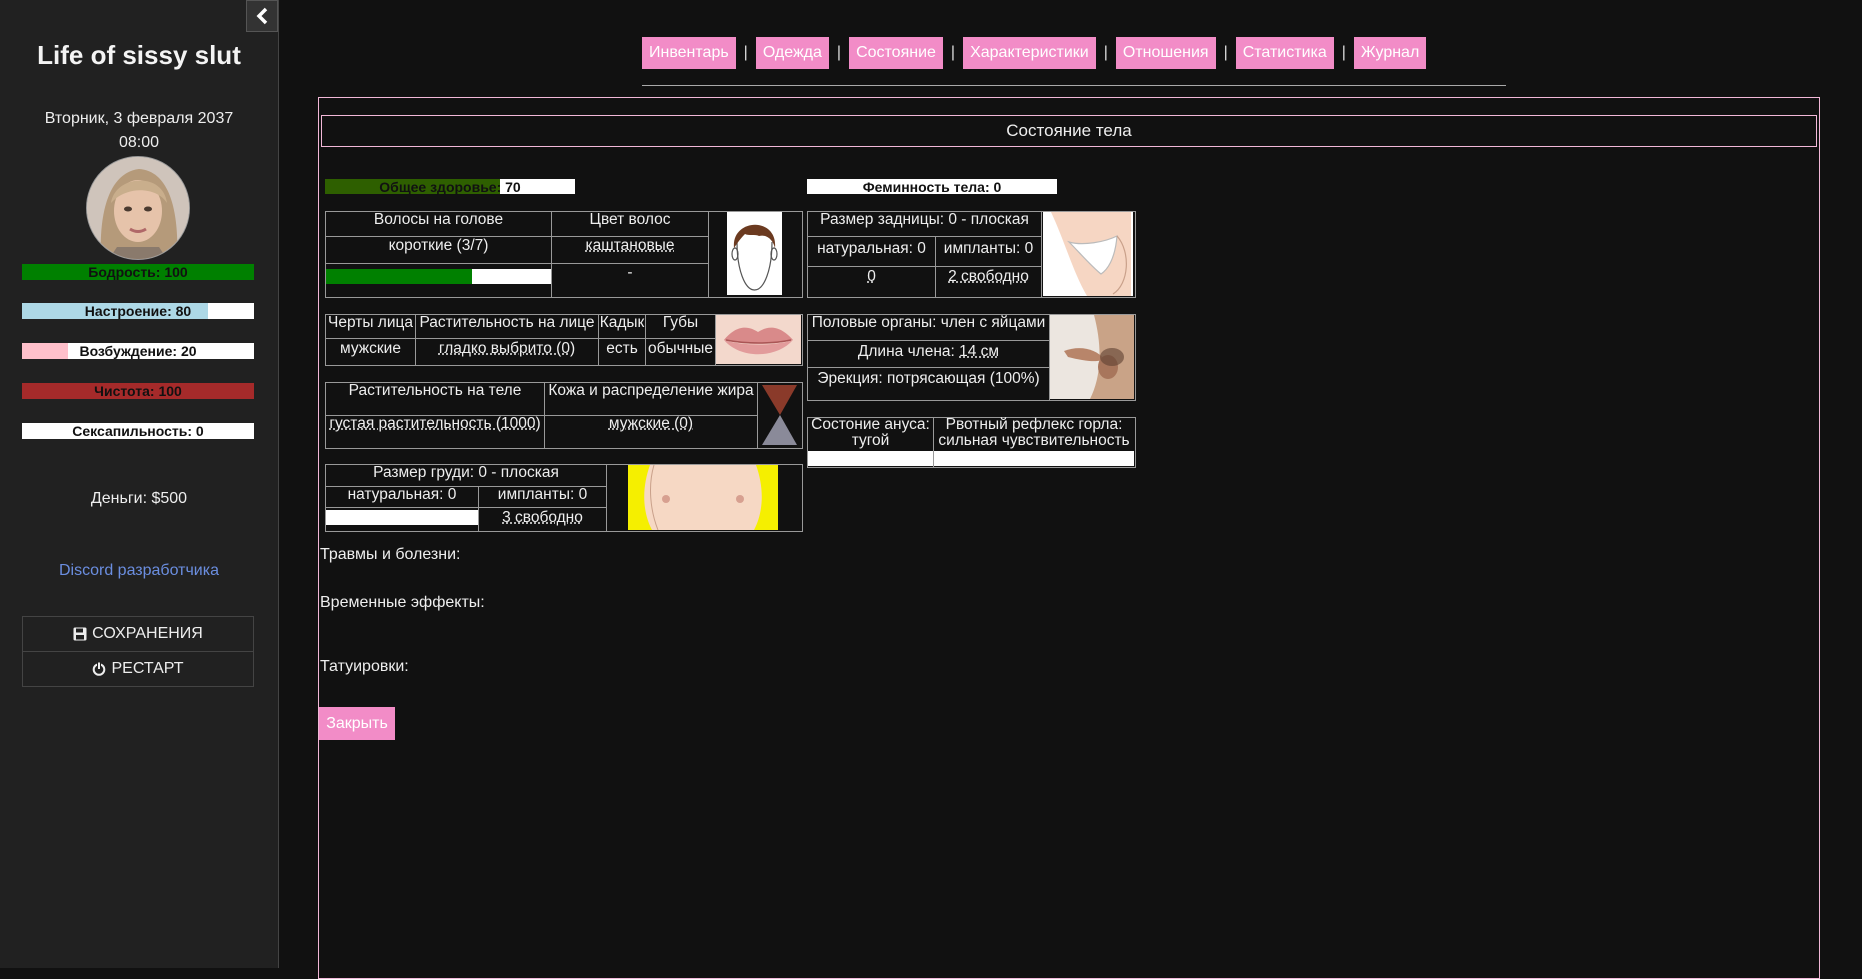  What do you see at coordinates (466, 473) in the screenshot?
I see `breast-size-header: Размер груди: 0 - плоская` at bounding box center [466, 473].